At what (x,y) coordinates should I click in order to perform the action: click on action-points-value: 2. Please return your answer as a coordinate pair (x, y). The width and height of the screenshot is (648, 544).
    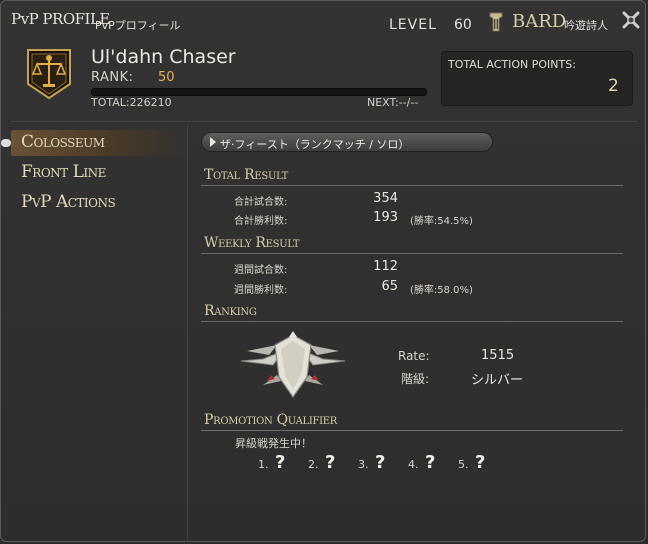
    Looking at the image, I should click on (613, 86).